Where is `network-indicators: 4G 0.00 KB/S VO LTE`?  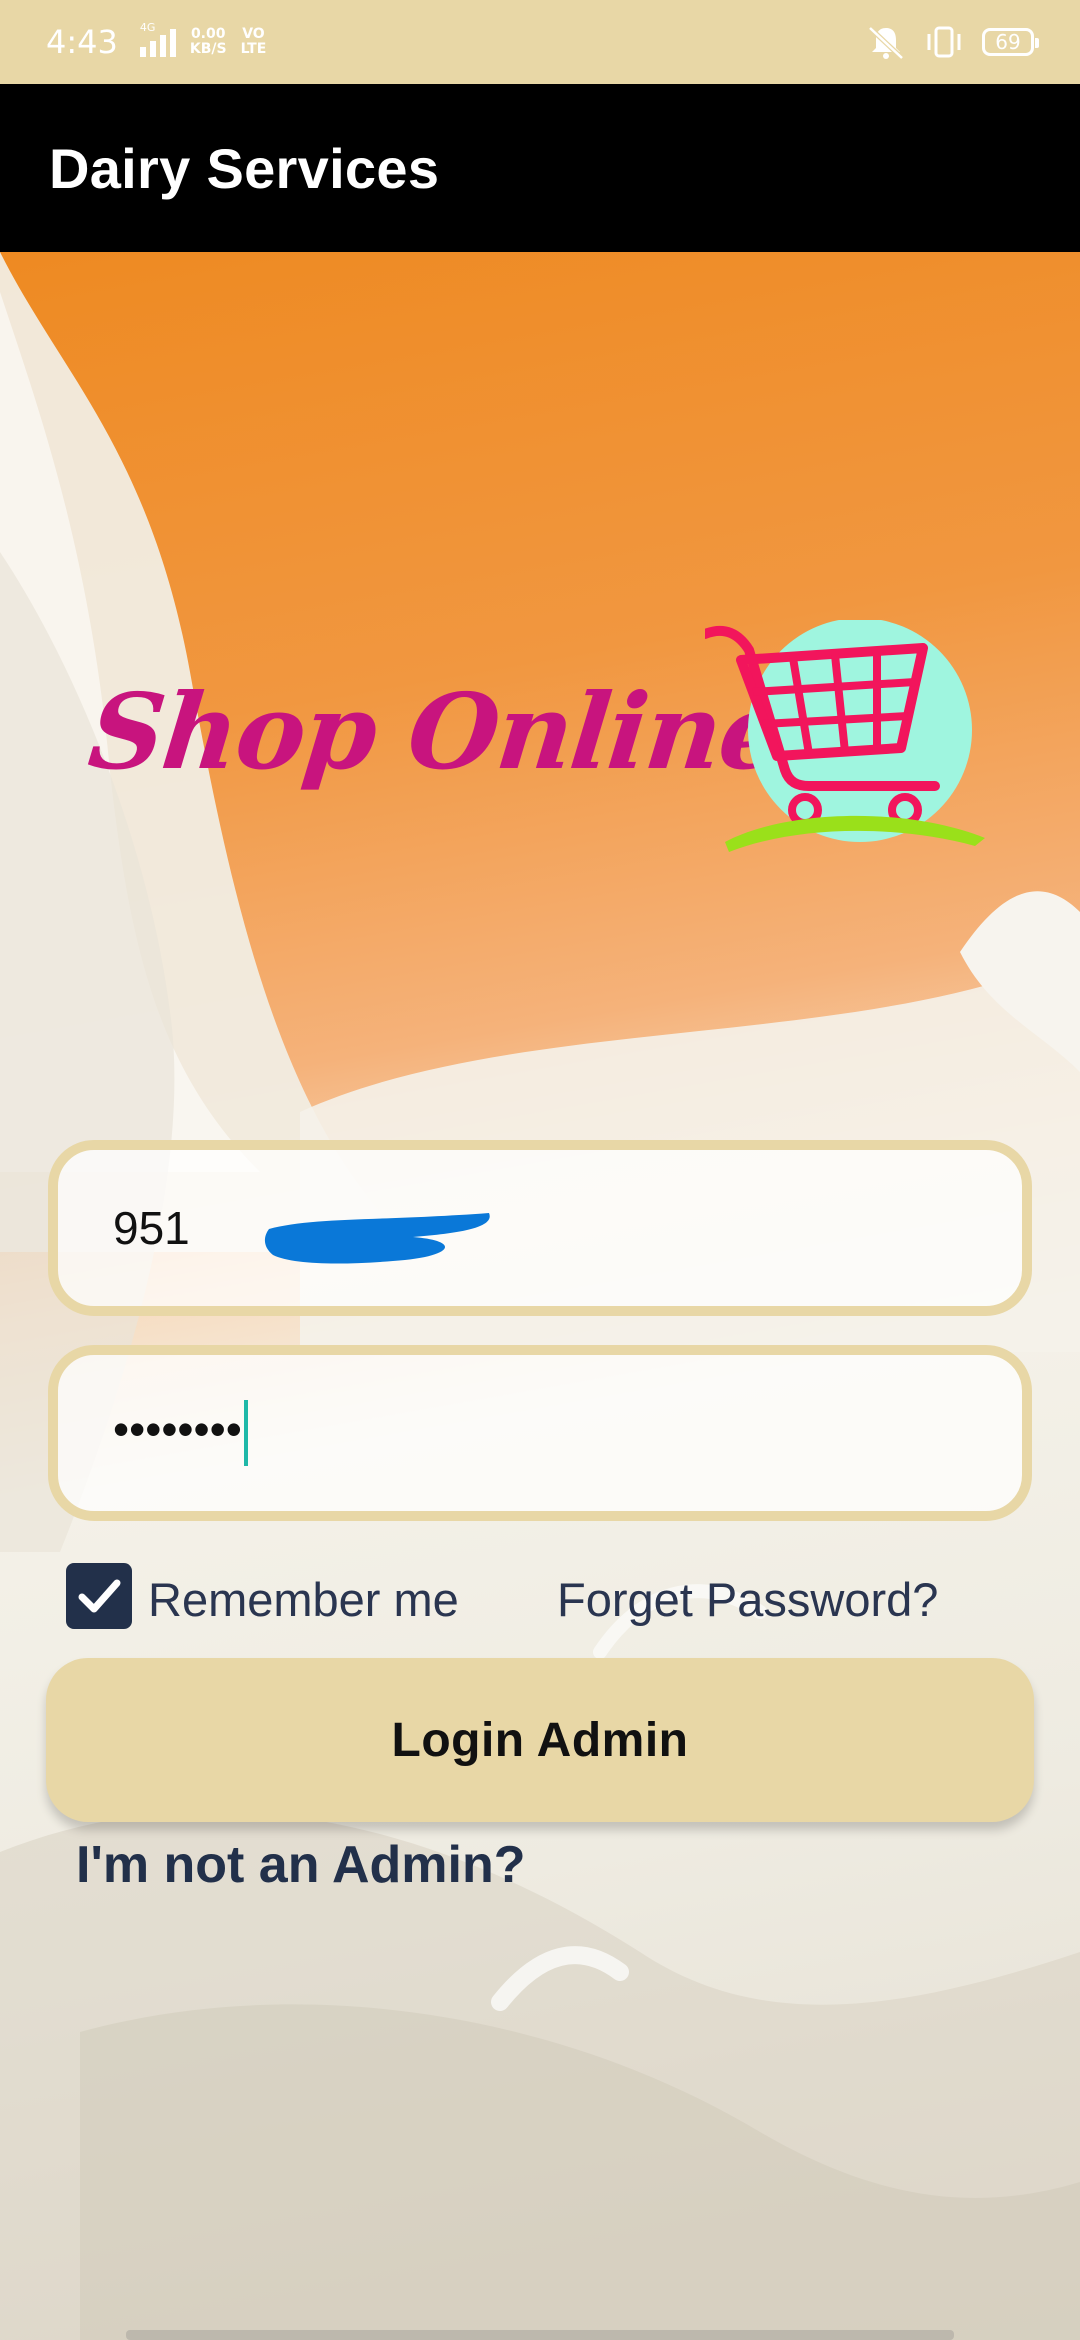
network-indicators: 4G 0.00 KB/S VO LTE is located at coordinates (203, 39).